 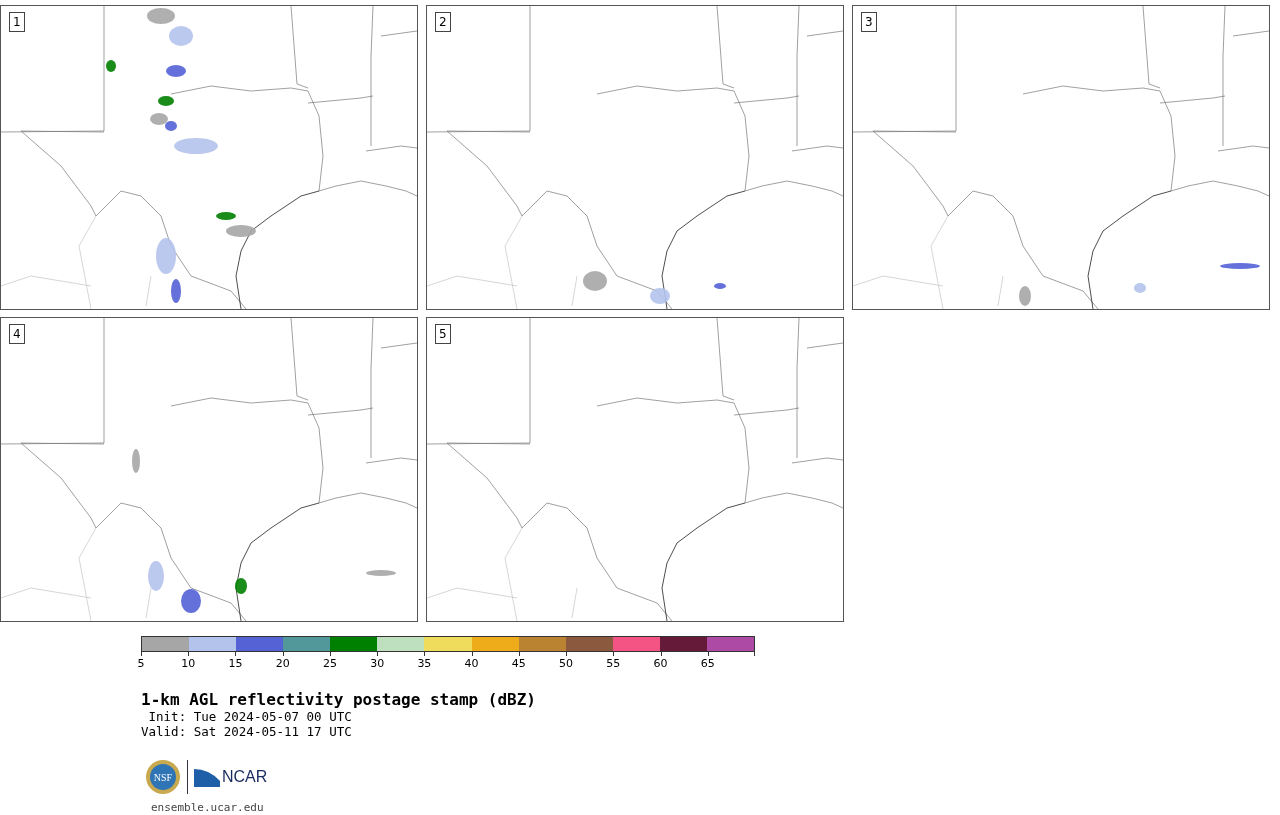 What do you see at coordinates (566, 663) in the screenshot?
I see `tick-label: 50` at bounding box center [566, 663].